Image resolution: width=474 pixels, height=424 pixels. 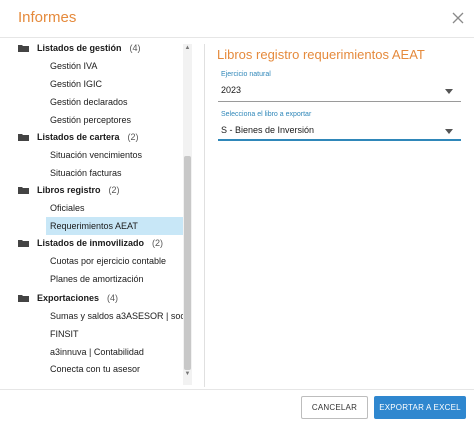 I want to click on tree-item-cuotas-ejercicio: Cuotas por ejercicio contable, so click(x=106, y=261).